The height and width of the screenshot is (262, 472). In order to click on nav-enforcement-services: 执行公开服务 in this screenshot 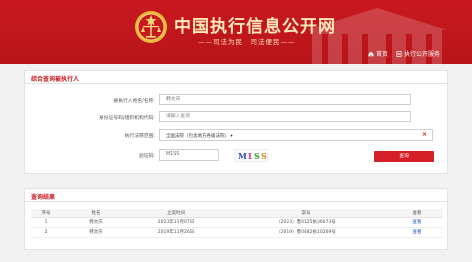, I will do `click(418, 53)`.